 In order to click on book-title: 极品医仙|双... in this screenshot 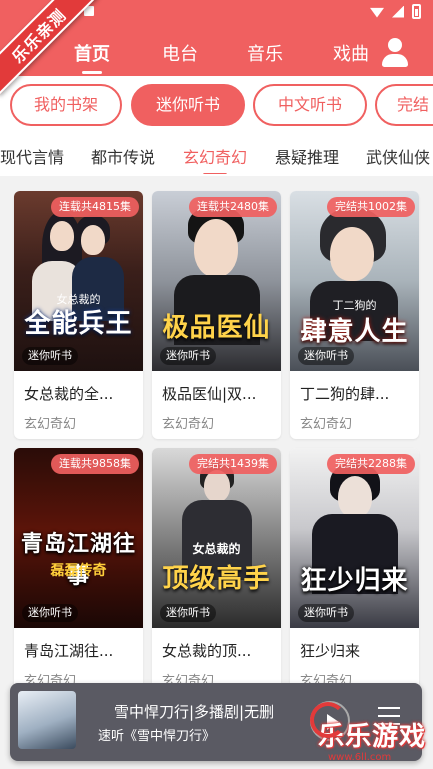, I will do `click(209, 394)`.